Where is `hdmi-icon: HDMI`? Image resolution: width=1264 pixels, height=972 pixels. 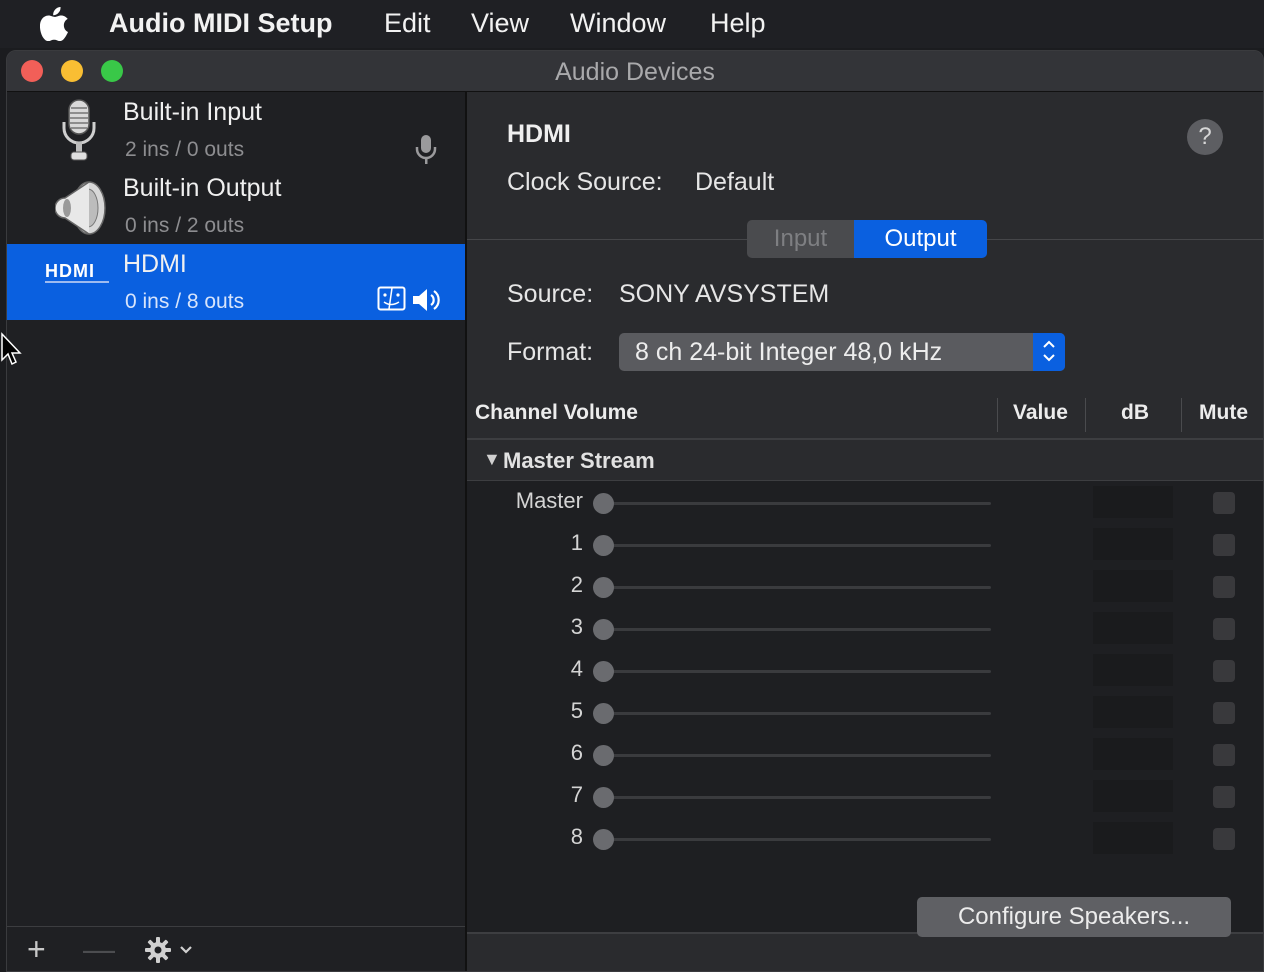 hdmi-icon: HDMI is located at coordinates (77, 272).